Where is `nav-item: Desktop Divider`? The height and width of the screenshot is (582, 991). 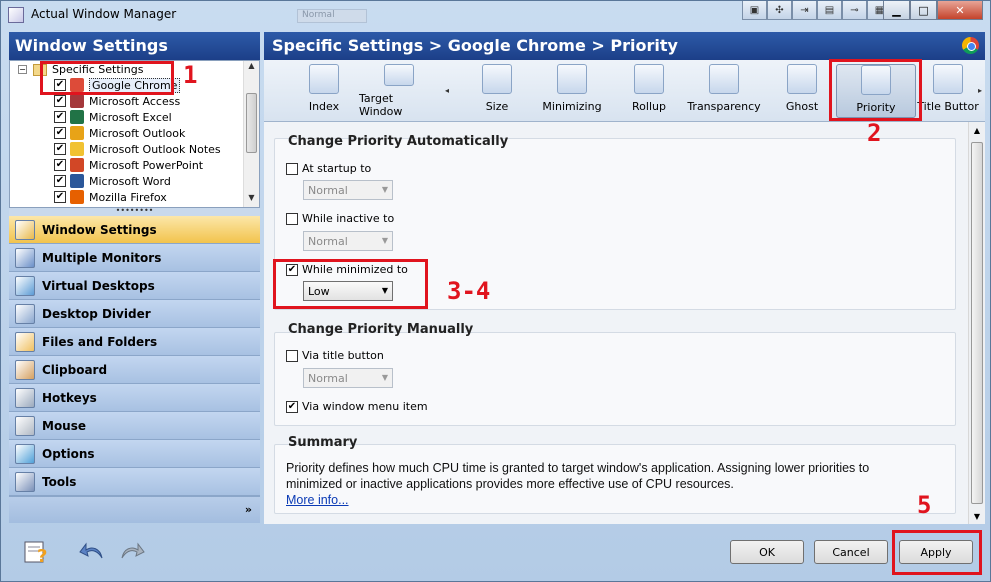
nav-item: Desktop Divider is located at coordinates (134, 314).